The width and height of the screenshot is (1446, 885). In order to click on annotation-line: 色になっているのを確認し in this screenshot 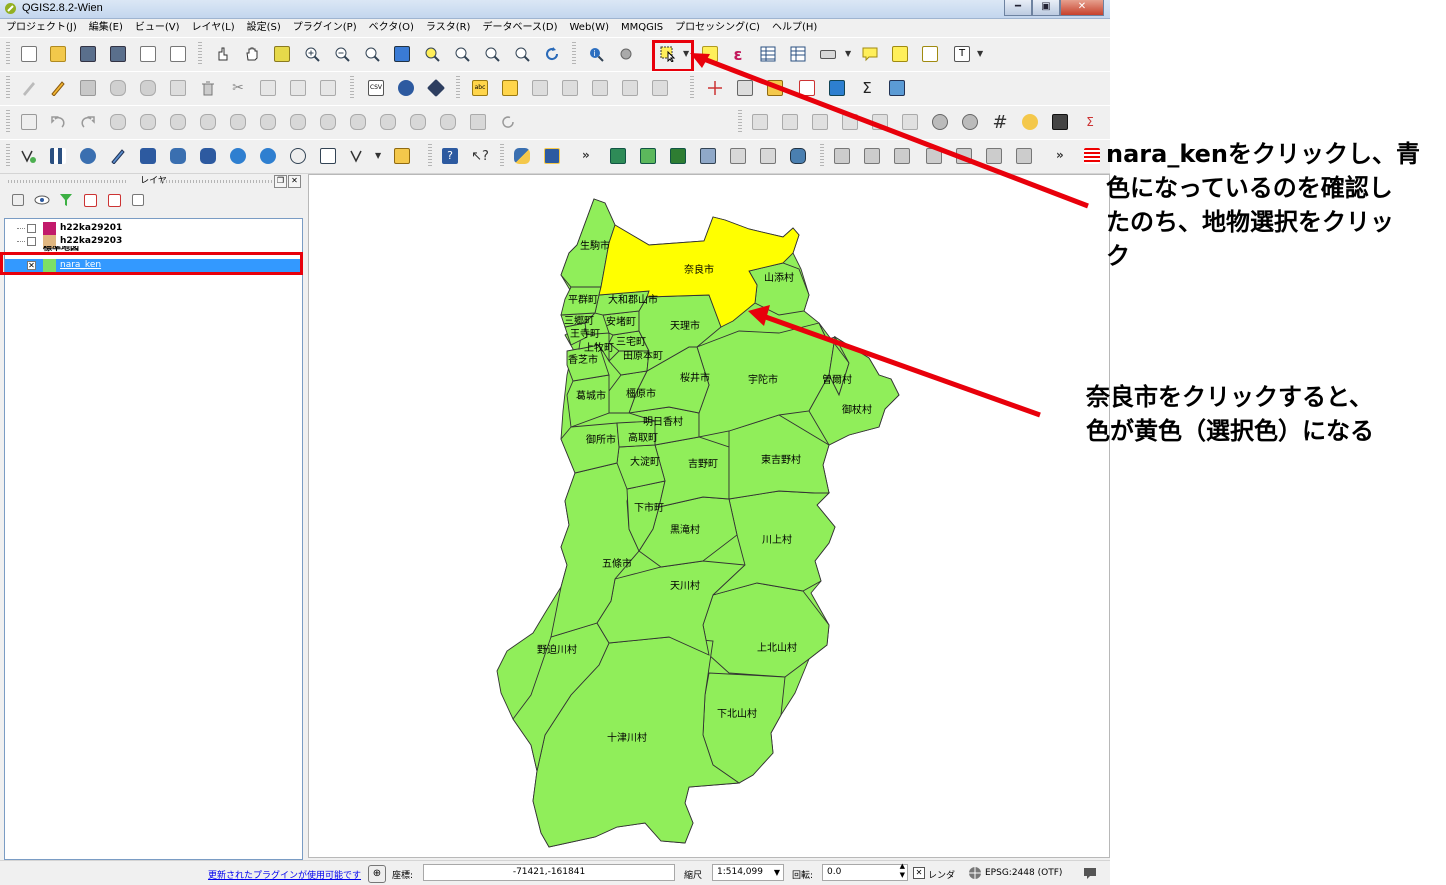, I will do `click(1249, 188)`.